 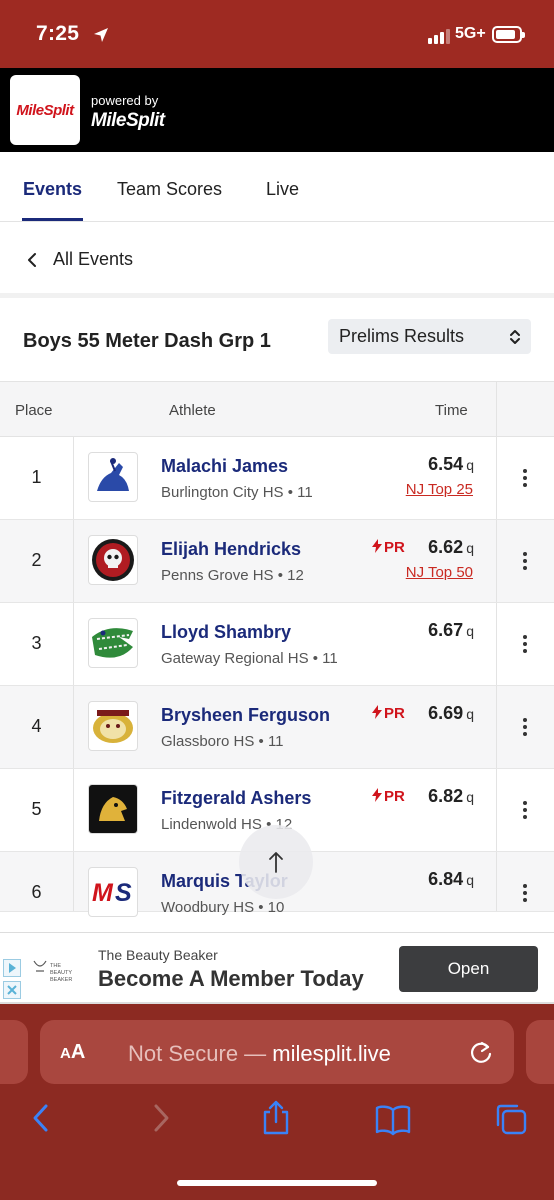 What do you see at coordinates (147, 341) in the screenshot?
I see `event-title: Boys 55 Meter Dash Grp 1` at bounding box center [147, 341].